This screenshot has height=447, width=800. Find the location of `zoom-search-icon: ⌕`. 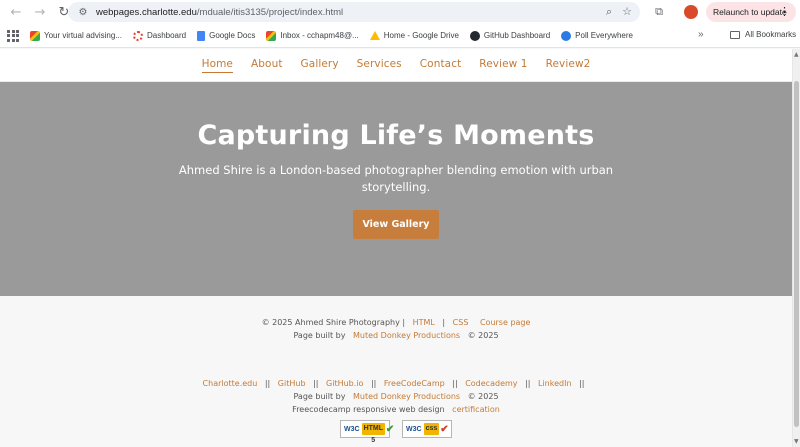

zoom-search-icon: ⌕ is located at coordinates (609, 12).